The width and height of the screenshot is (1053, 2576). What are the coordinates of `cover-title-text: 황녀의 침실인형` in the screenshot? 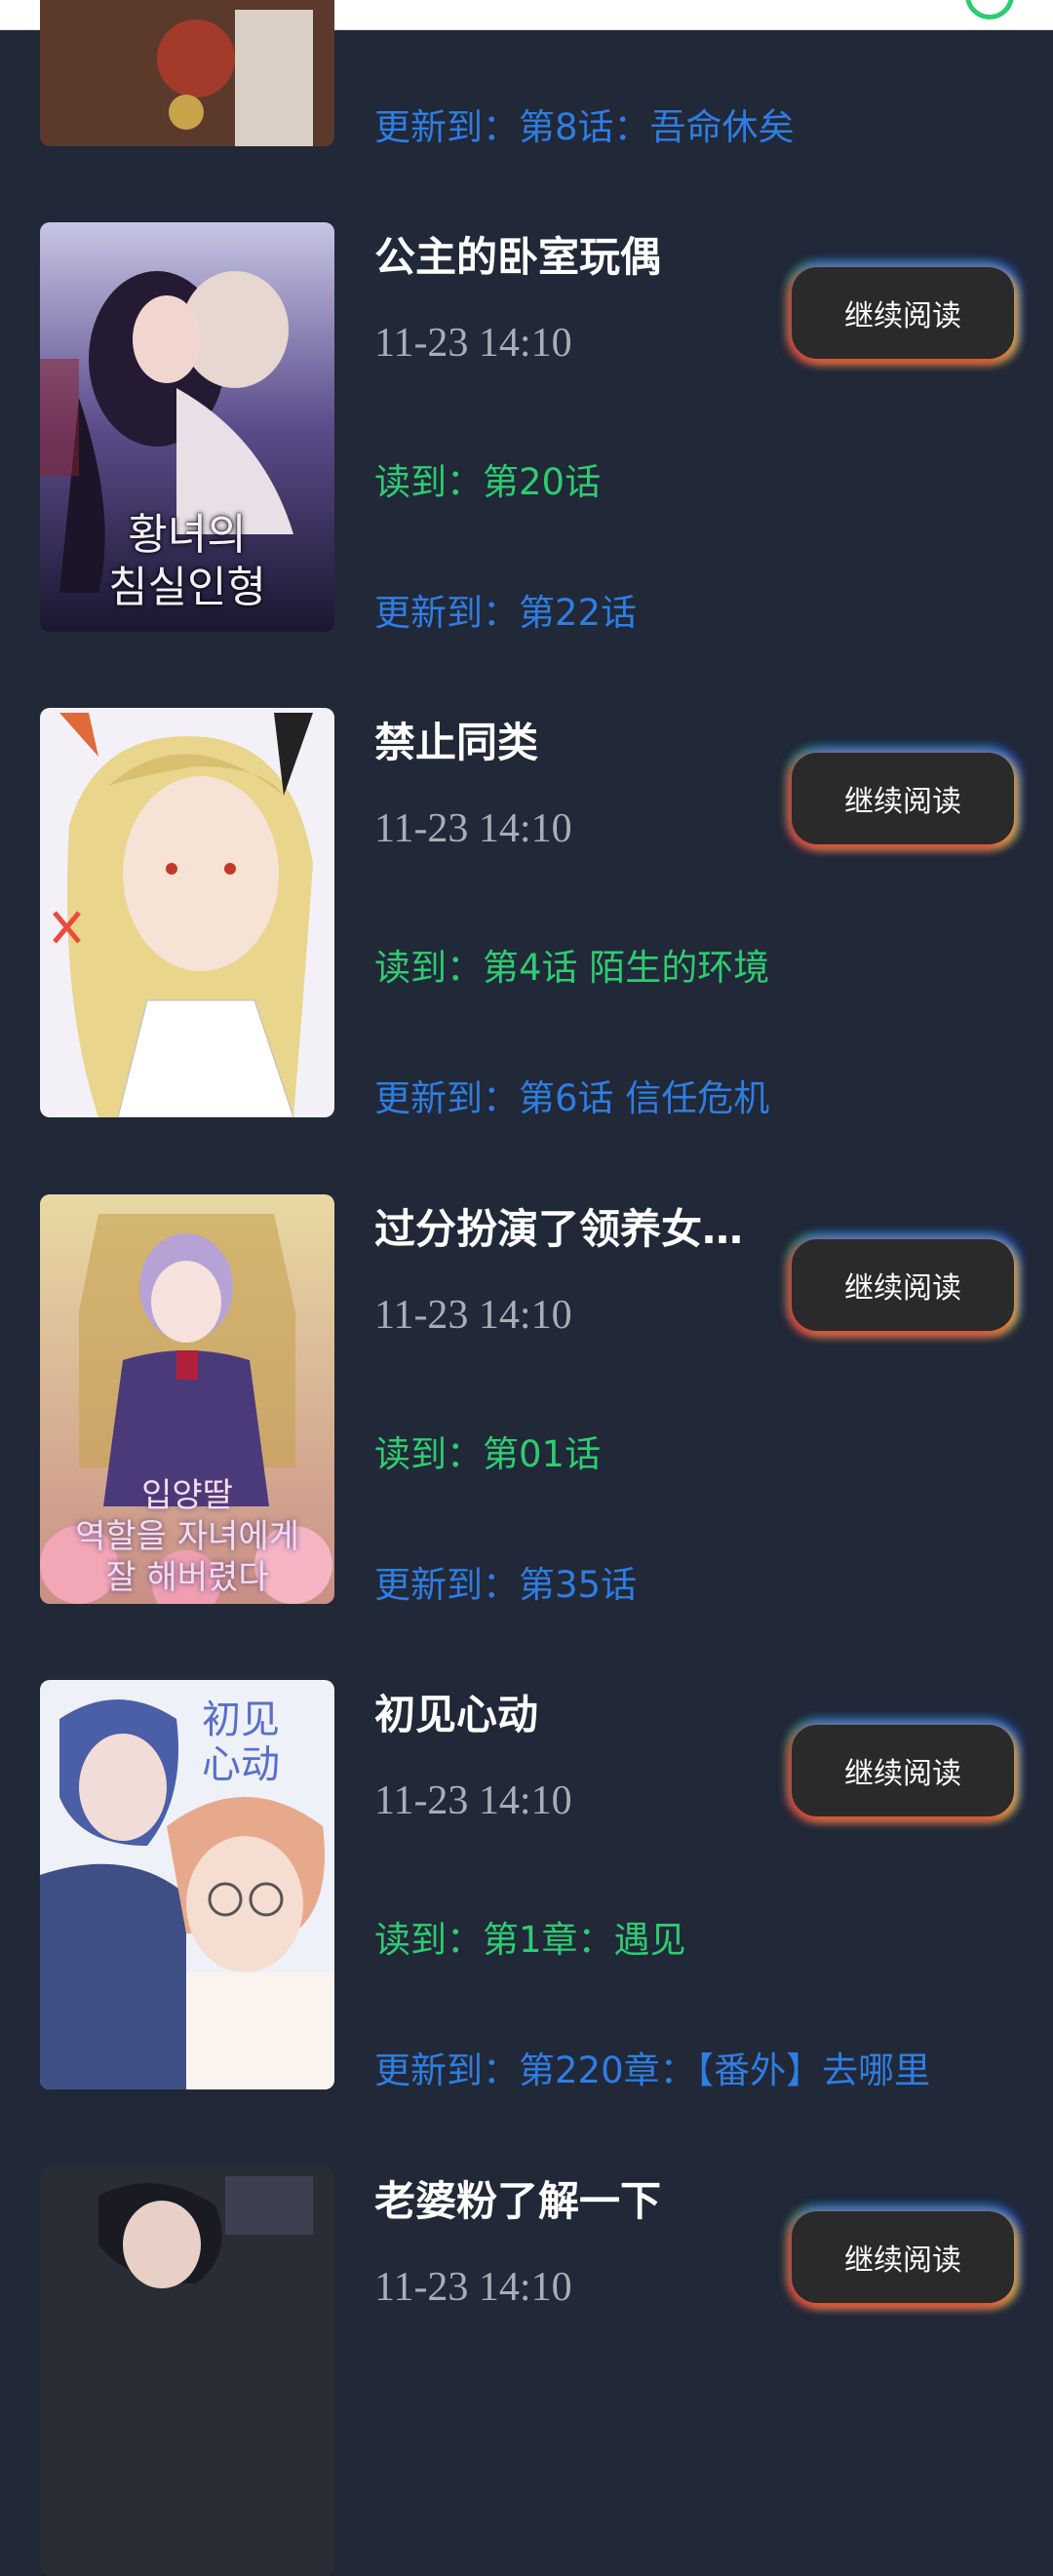 It's located at (187, 561).